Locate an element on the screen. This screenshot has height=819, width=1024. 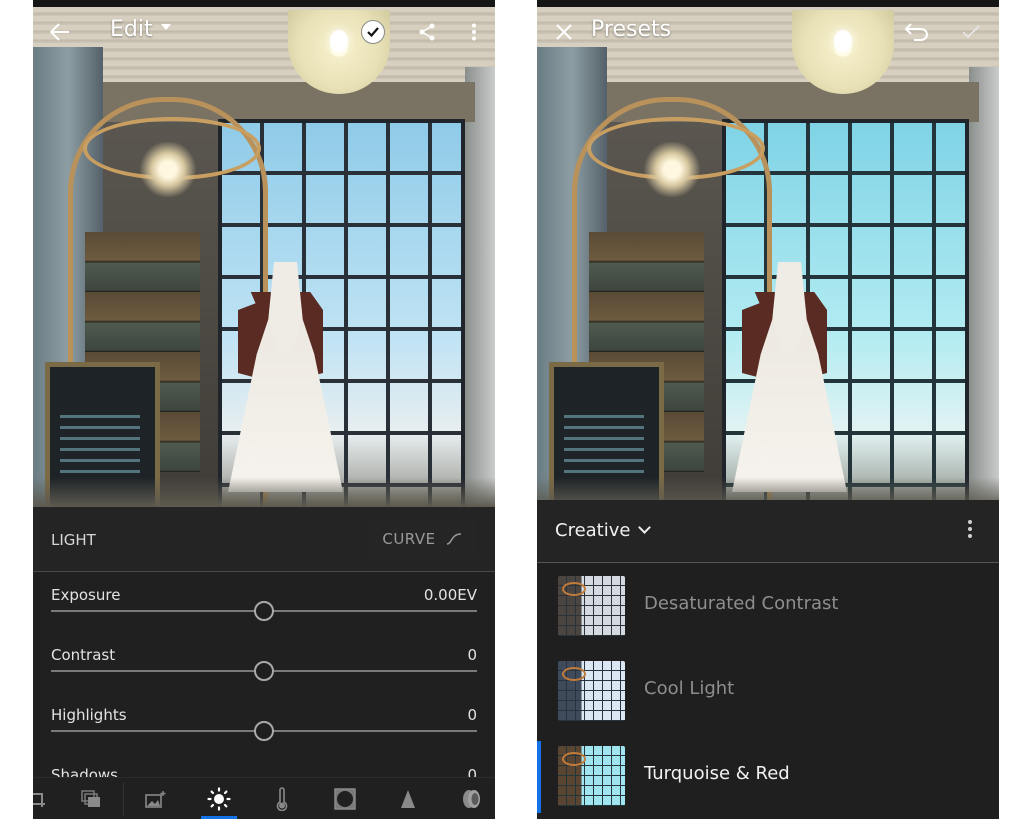
optics-tool is located at coordinates (471, 798).